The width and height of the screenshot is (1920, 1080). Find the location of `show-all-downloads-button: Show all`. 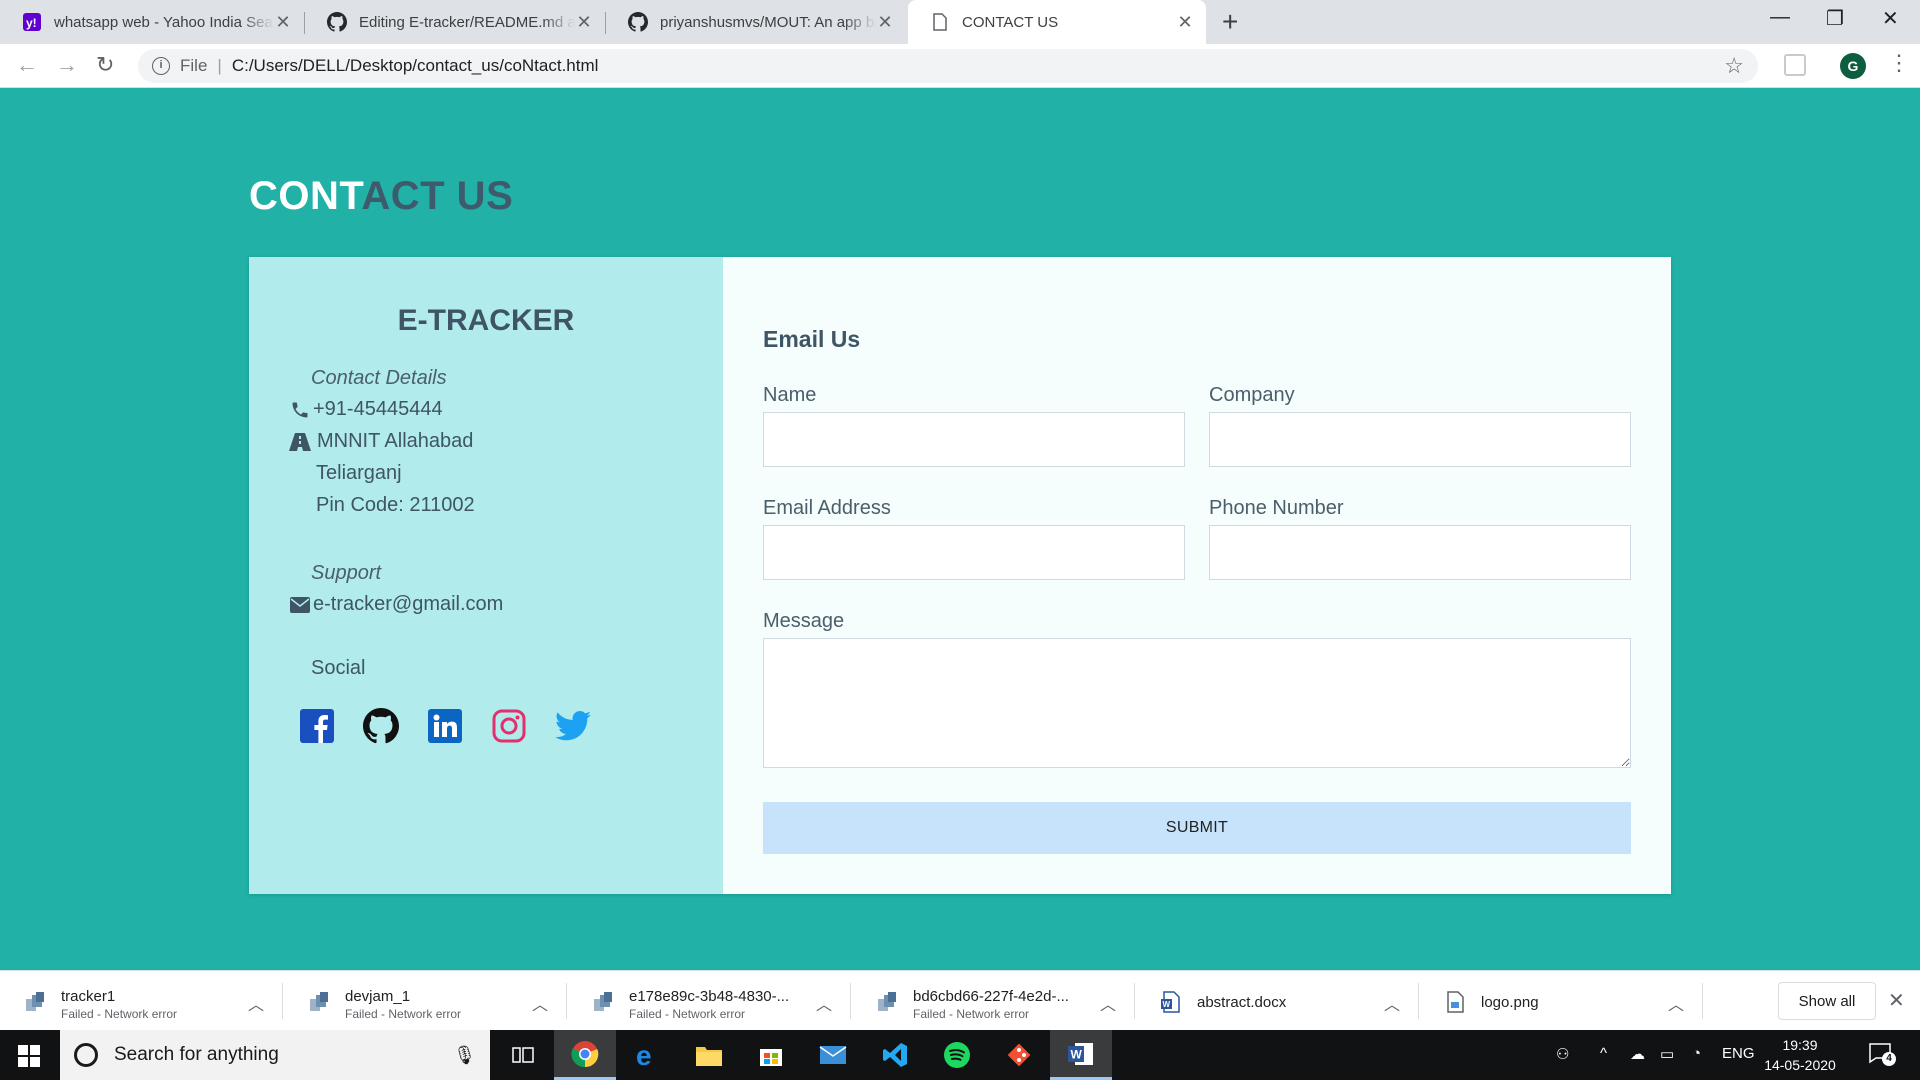

show-all-downloads-button: Show all is located at coordinates (1827, 1001).